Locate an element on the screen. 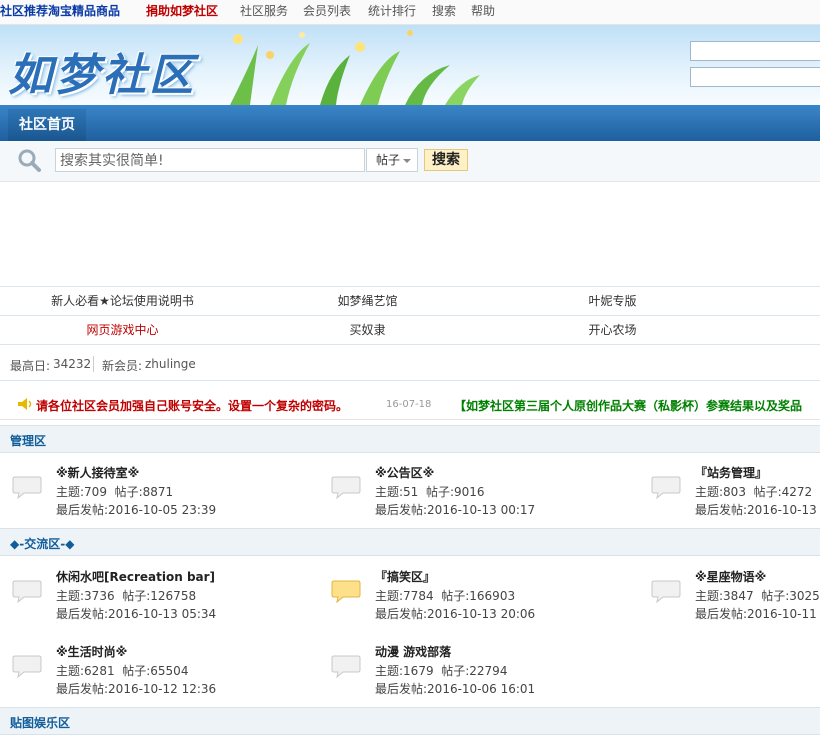 This screenshot has width=820, height=745. tab-home: 社区首页 is located at coordinates (47, 125).